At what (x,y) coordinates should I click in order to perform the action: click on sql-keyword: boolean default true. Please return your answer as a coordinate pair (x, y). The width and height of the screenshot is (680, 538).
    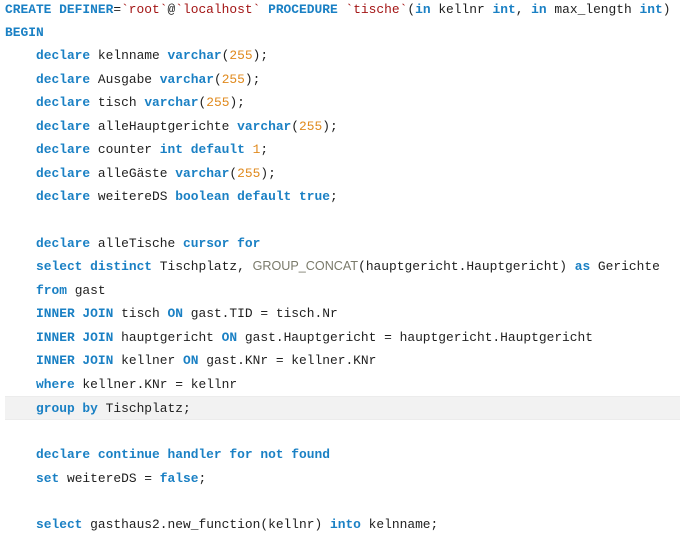
    Looking at the image, I should click on (252, 197).